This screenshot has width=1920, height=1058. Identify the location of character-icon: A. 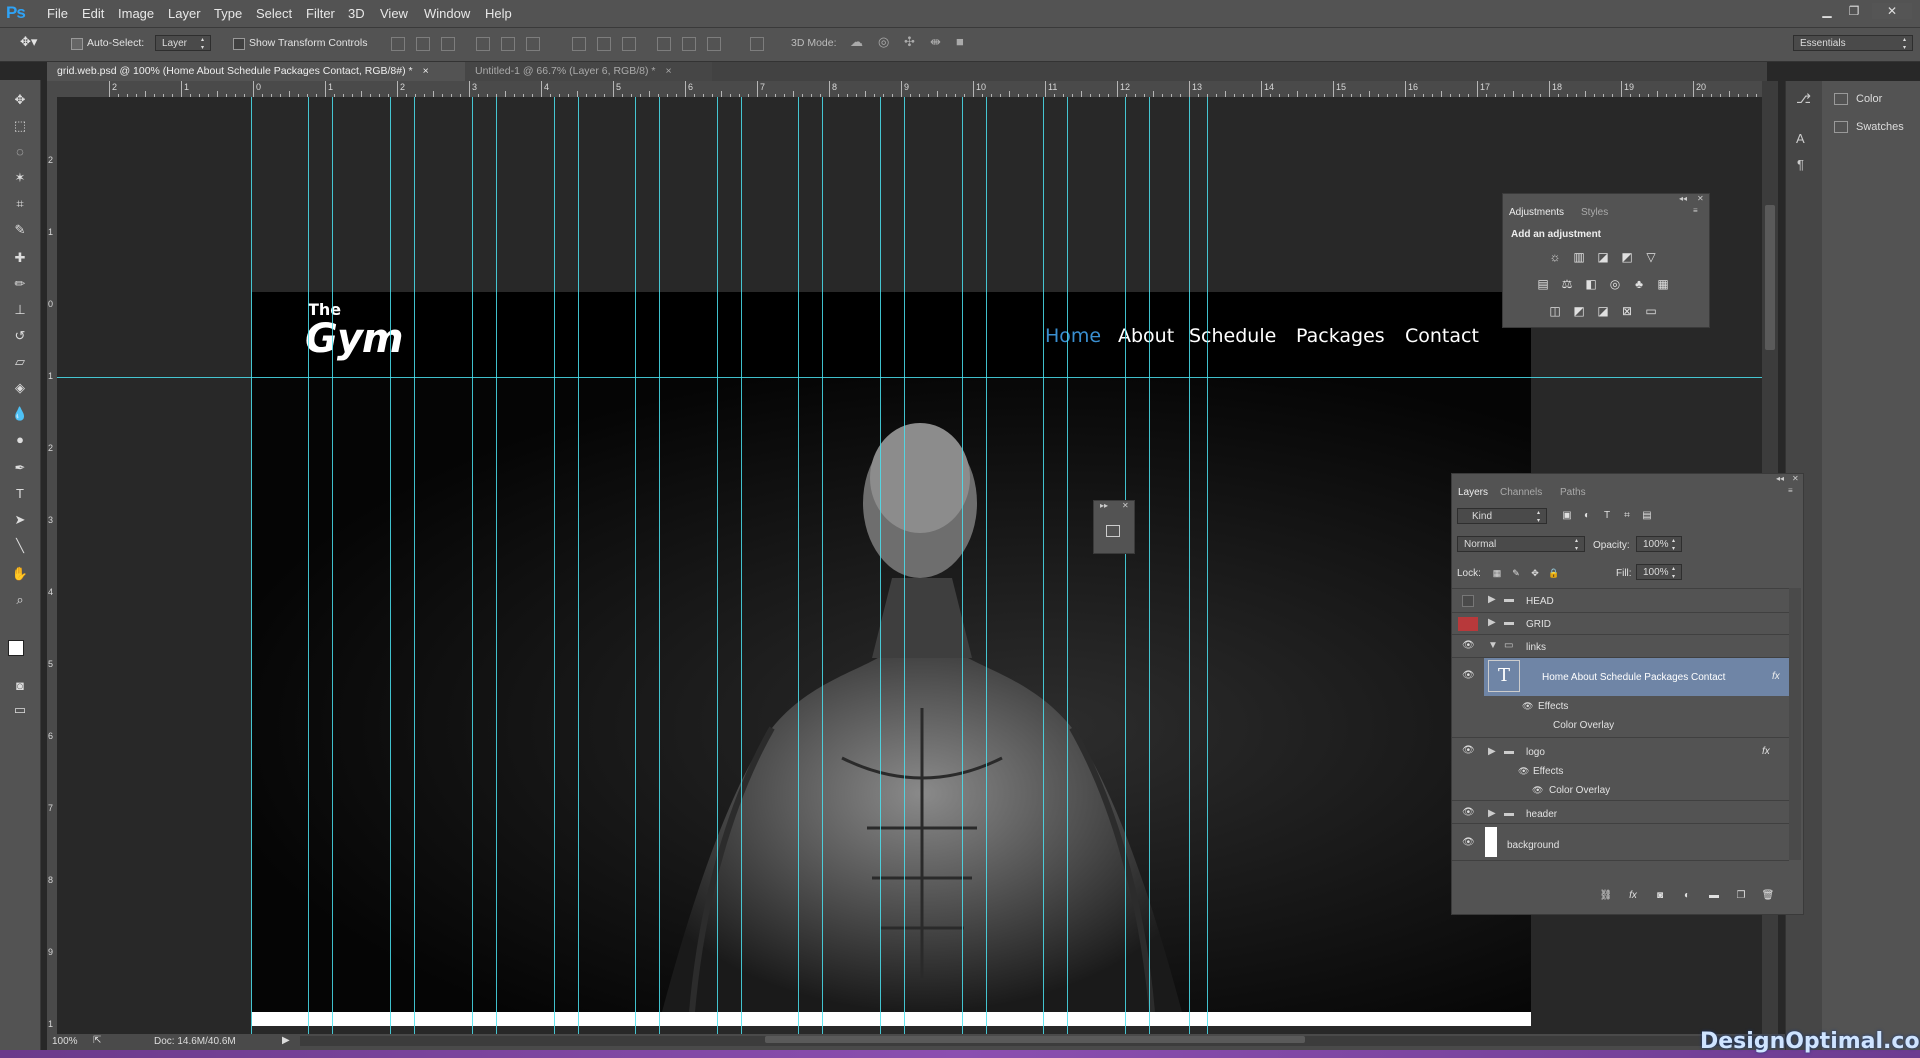
(1800, 138).